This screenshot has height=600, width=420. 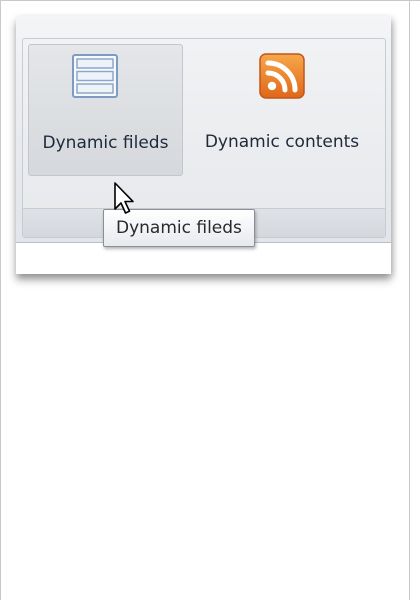 What do you see at coordinates (95, 76) in the screenshot?
I see `list-fields-icon` at bounding box center [95, 76].